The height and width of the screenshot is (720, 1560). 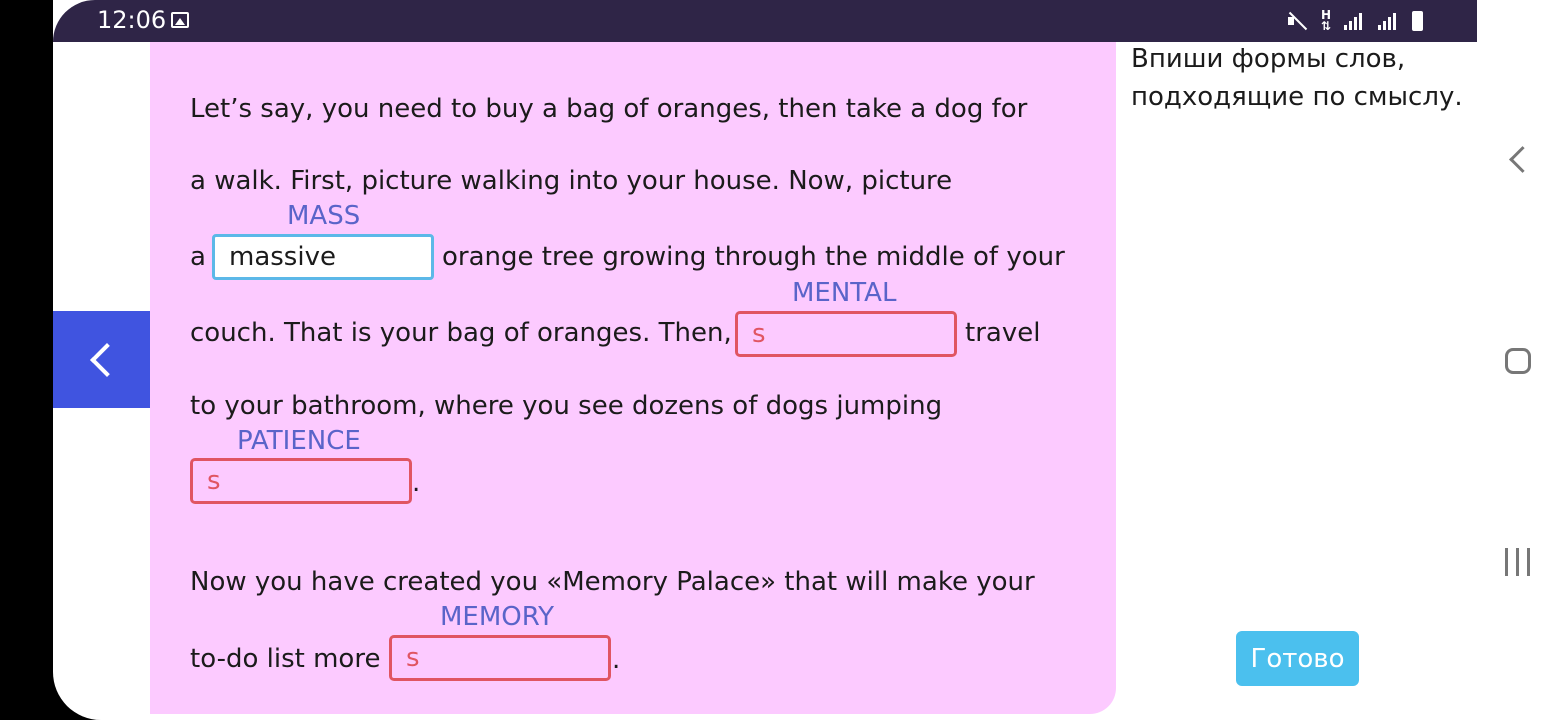 I want to click on gap-hint-patience: PATIENCE, so click(x=299, y=441).